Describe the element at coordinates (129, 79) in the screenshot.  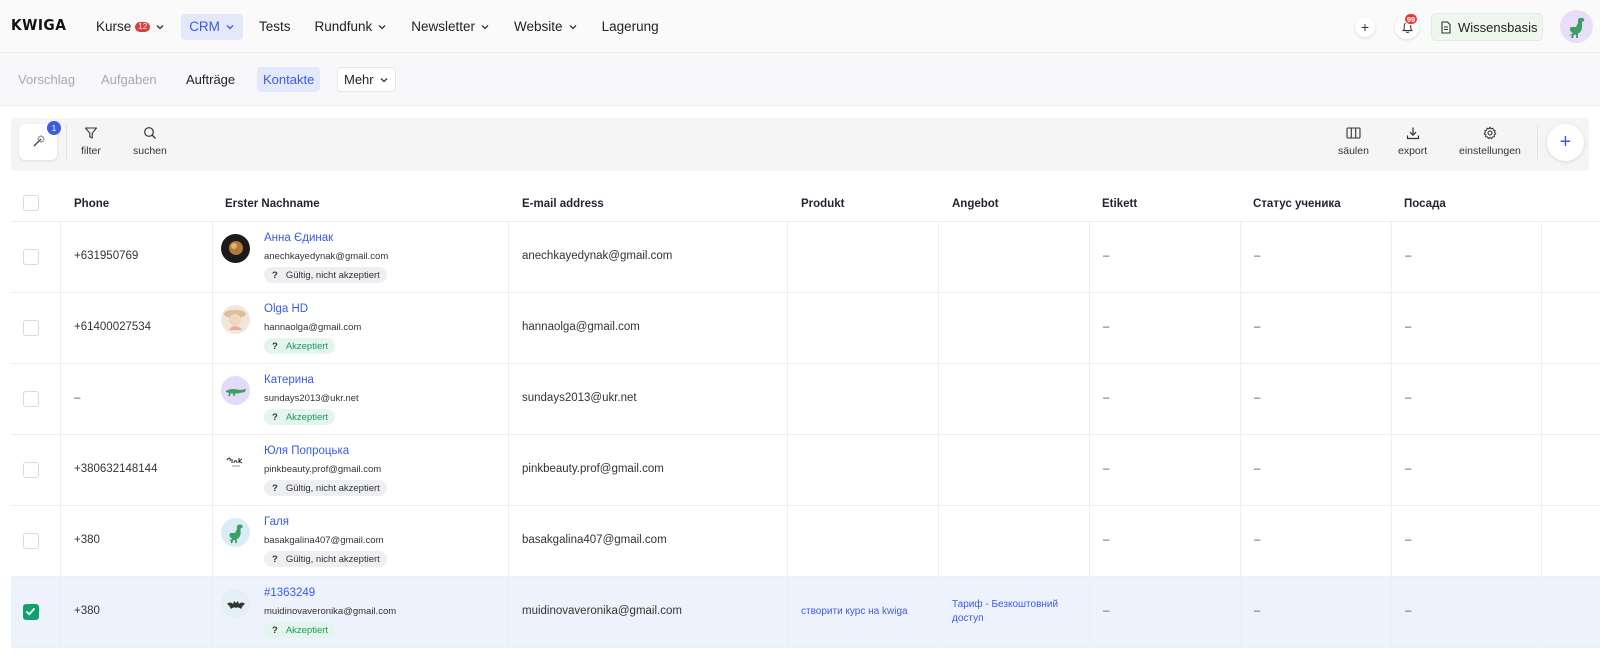
I see `tab-aufgaben: Aufgaben` at that location.